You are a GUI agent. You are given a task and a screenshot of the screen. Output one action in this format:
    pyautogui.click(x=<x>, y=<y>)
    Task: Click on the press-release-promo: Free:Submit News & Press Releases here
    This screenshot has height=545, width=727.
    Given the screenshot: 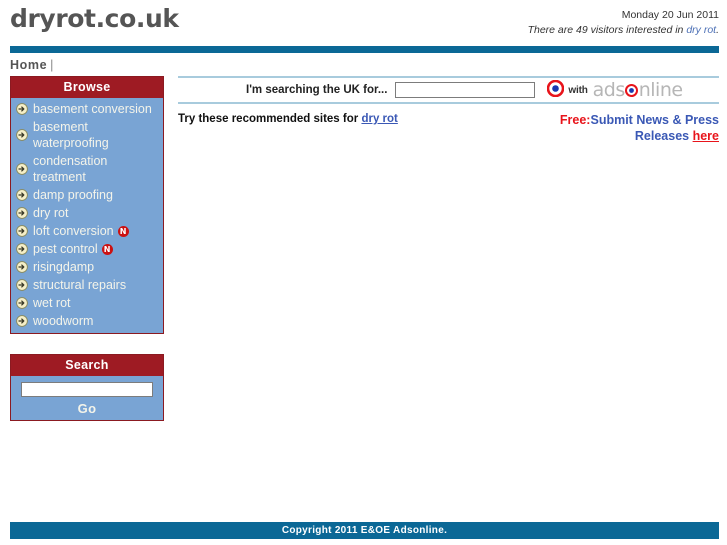 What is the action you would take?
    pyautogui.click(x=639, y=128)
    